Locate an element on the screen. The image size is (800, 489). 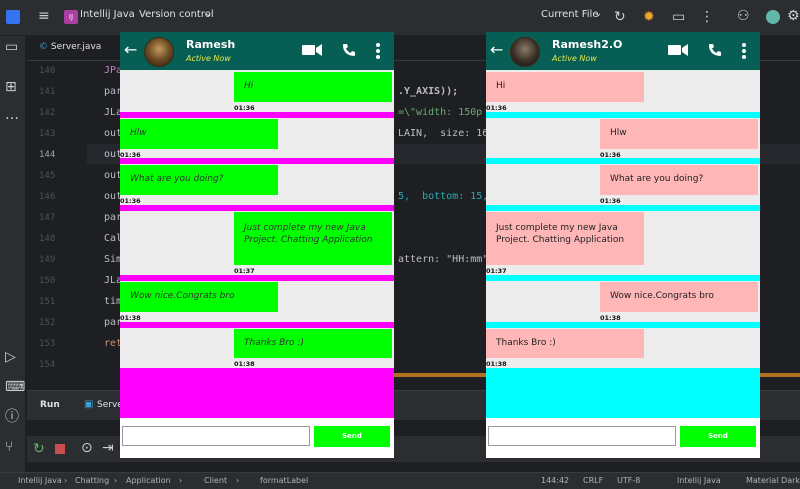
chevron-down-icon: ⌄ is located at coordinates (598, 13).